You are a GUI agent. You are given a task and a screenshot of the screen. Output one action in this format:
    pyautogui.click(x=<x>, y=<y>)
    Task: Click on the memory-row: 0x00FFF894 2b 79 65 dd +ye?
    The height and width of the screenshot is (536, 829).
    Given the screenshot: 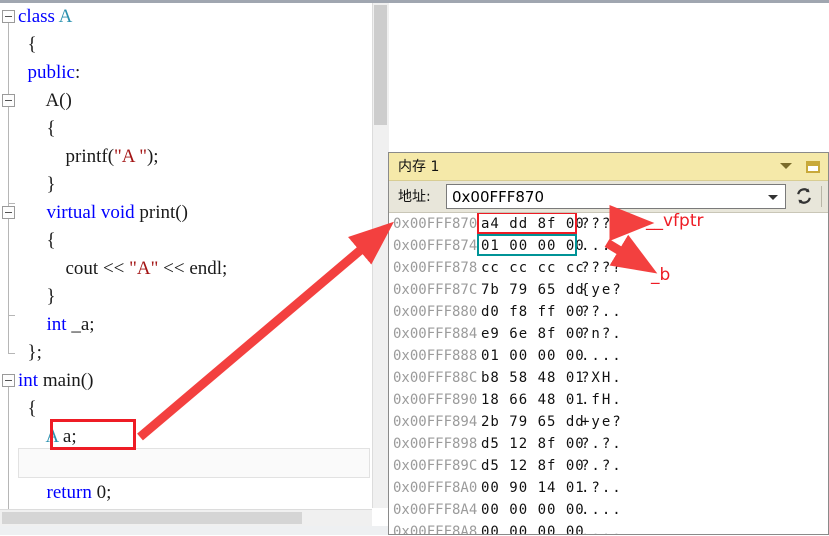 What is the action you would take?
    pyautogui.click(x=608, y=422)
    